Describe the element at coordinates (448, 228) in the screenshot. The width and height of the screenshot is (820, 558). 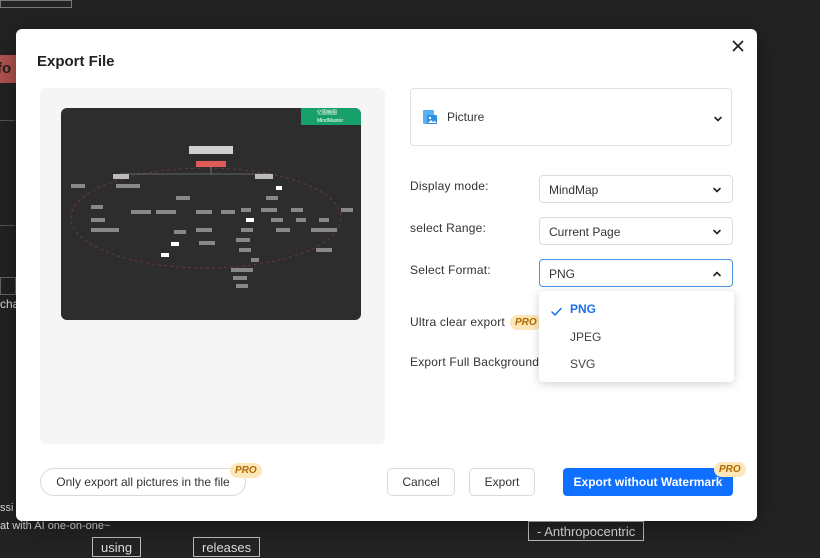
I see `select-range-label: select Range:` at that location.